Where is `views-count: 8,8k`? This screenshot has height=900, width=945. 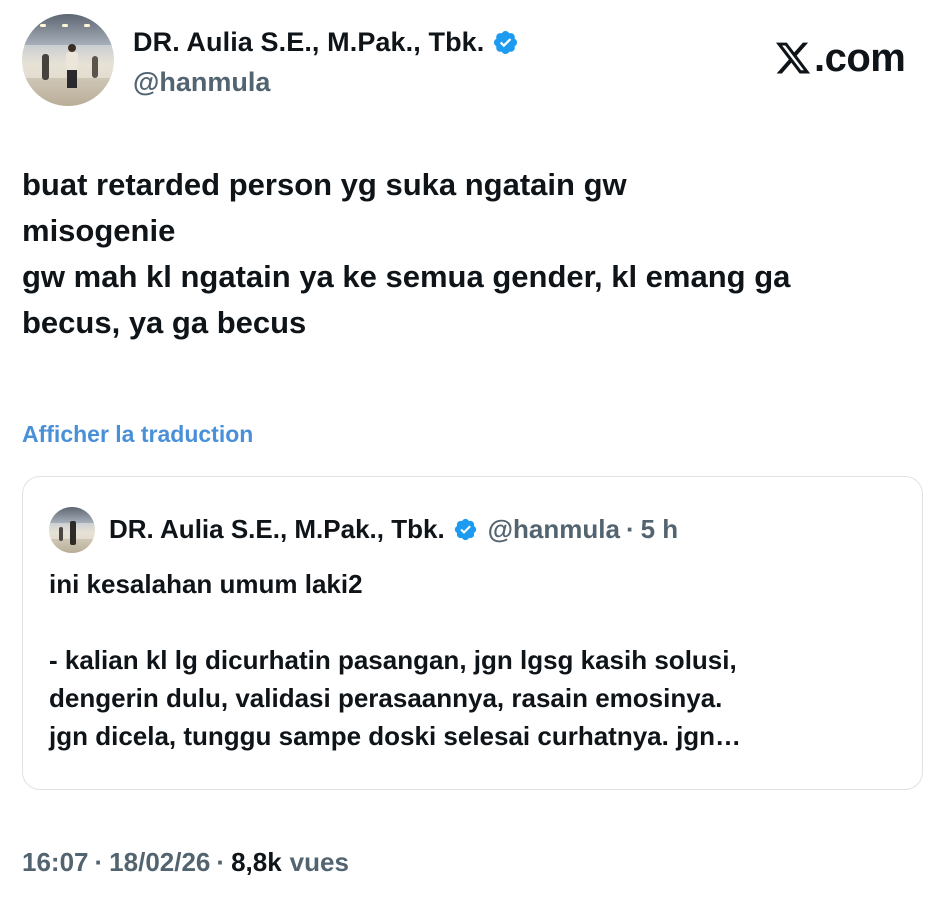 views-count: 8,8k is located at coordinates (256, 862).